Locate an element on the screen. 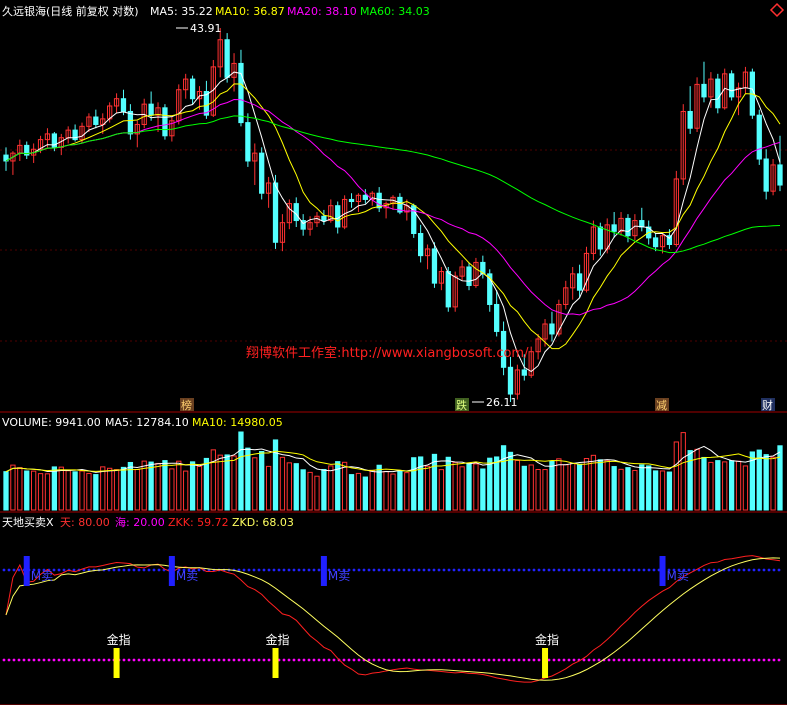  diamond-icon is located at coordinates (777, 10).